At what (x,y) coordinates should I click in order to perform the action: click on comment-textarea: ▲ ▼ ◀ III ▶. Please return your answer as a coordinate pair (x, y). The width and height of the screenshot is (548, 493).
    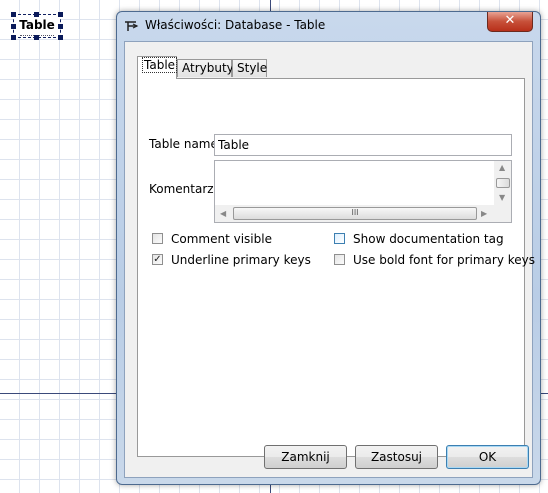
    Looking at the image, I should click on (363, 191).